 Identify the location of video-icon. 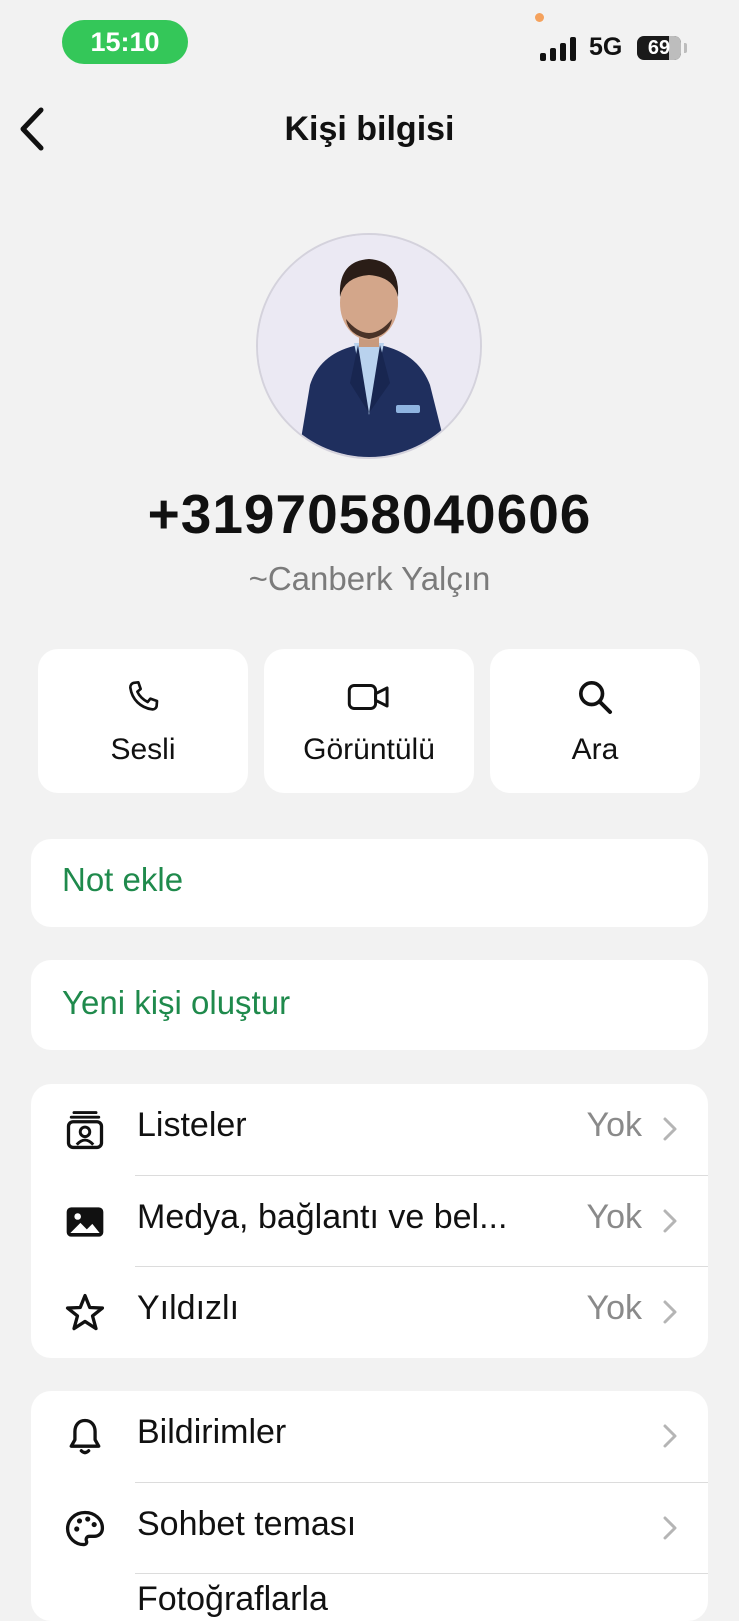
(368, 697).